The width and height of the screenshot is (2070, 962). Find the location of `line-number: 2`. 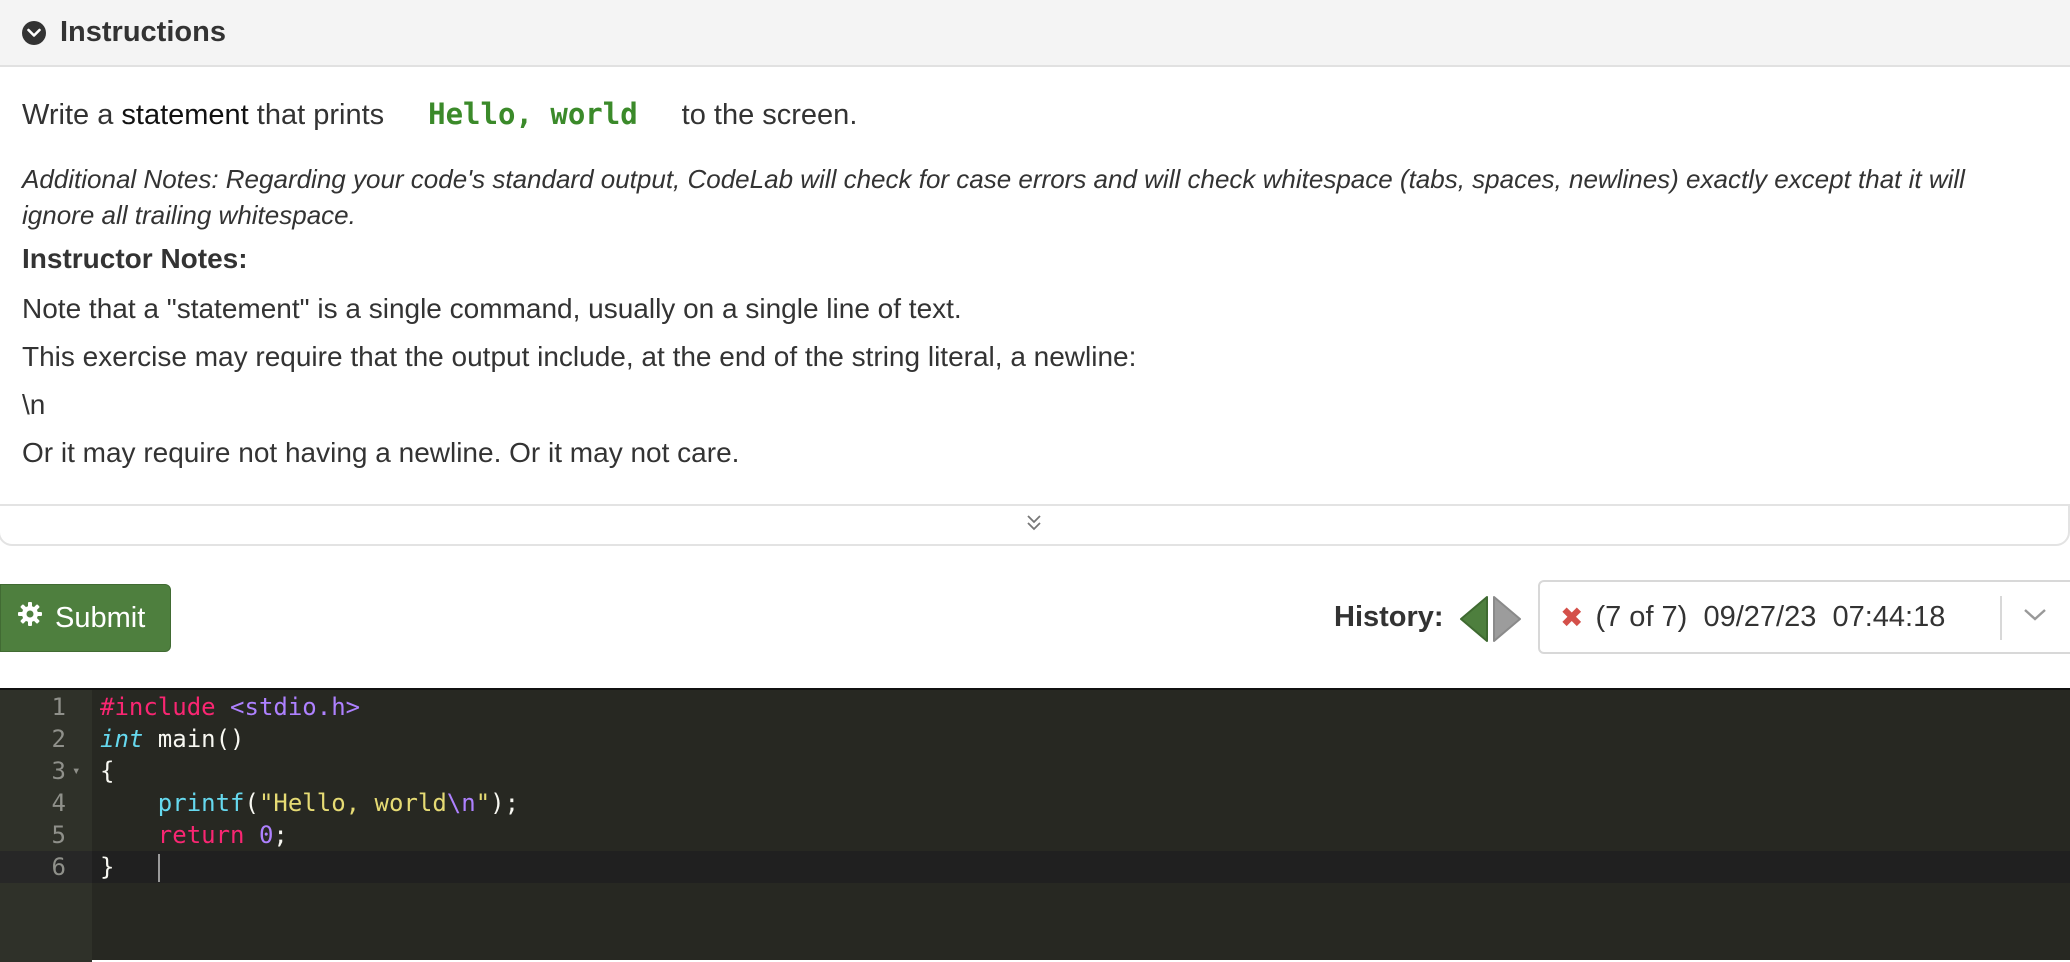

line-number: 2 is located at coordinates (58, 739).